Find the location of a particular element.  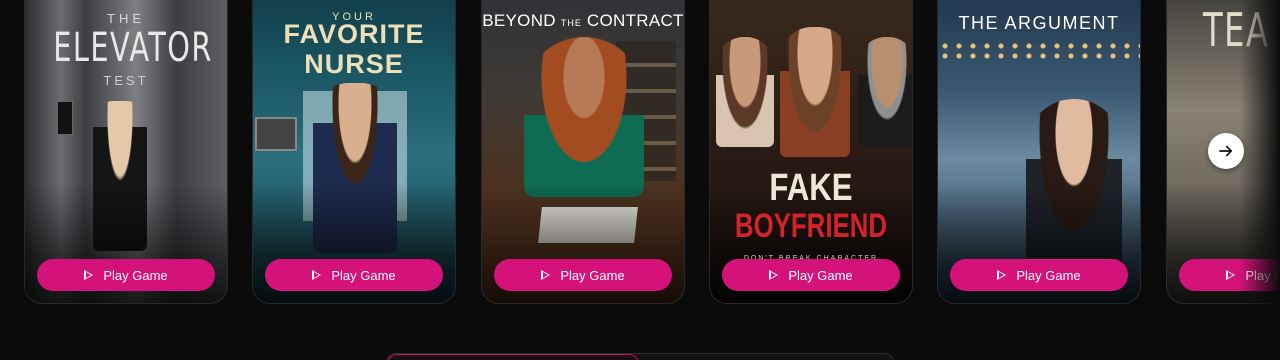

segment-active is located at coordinates (513, 357).